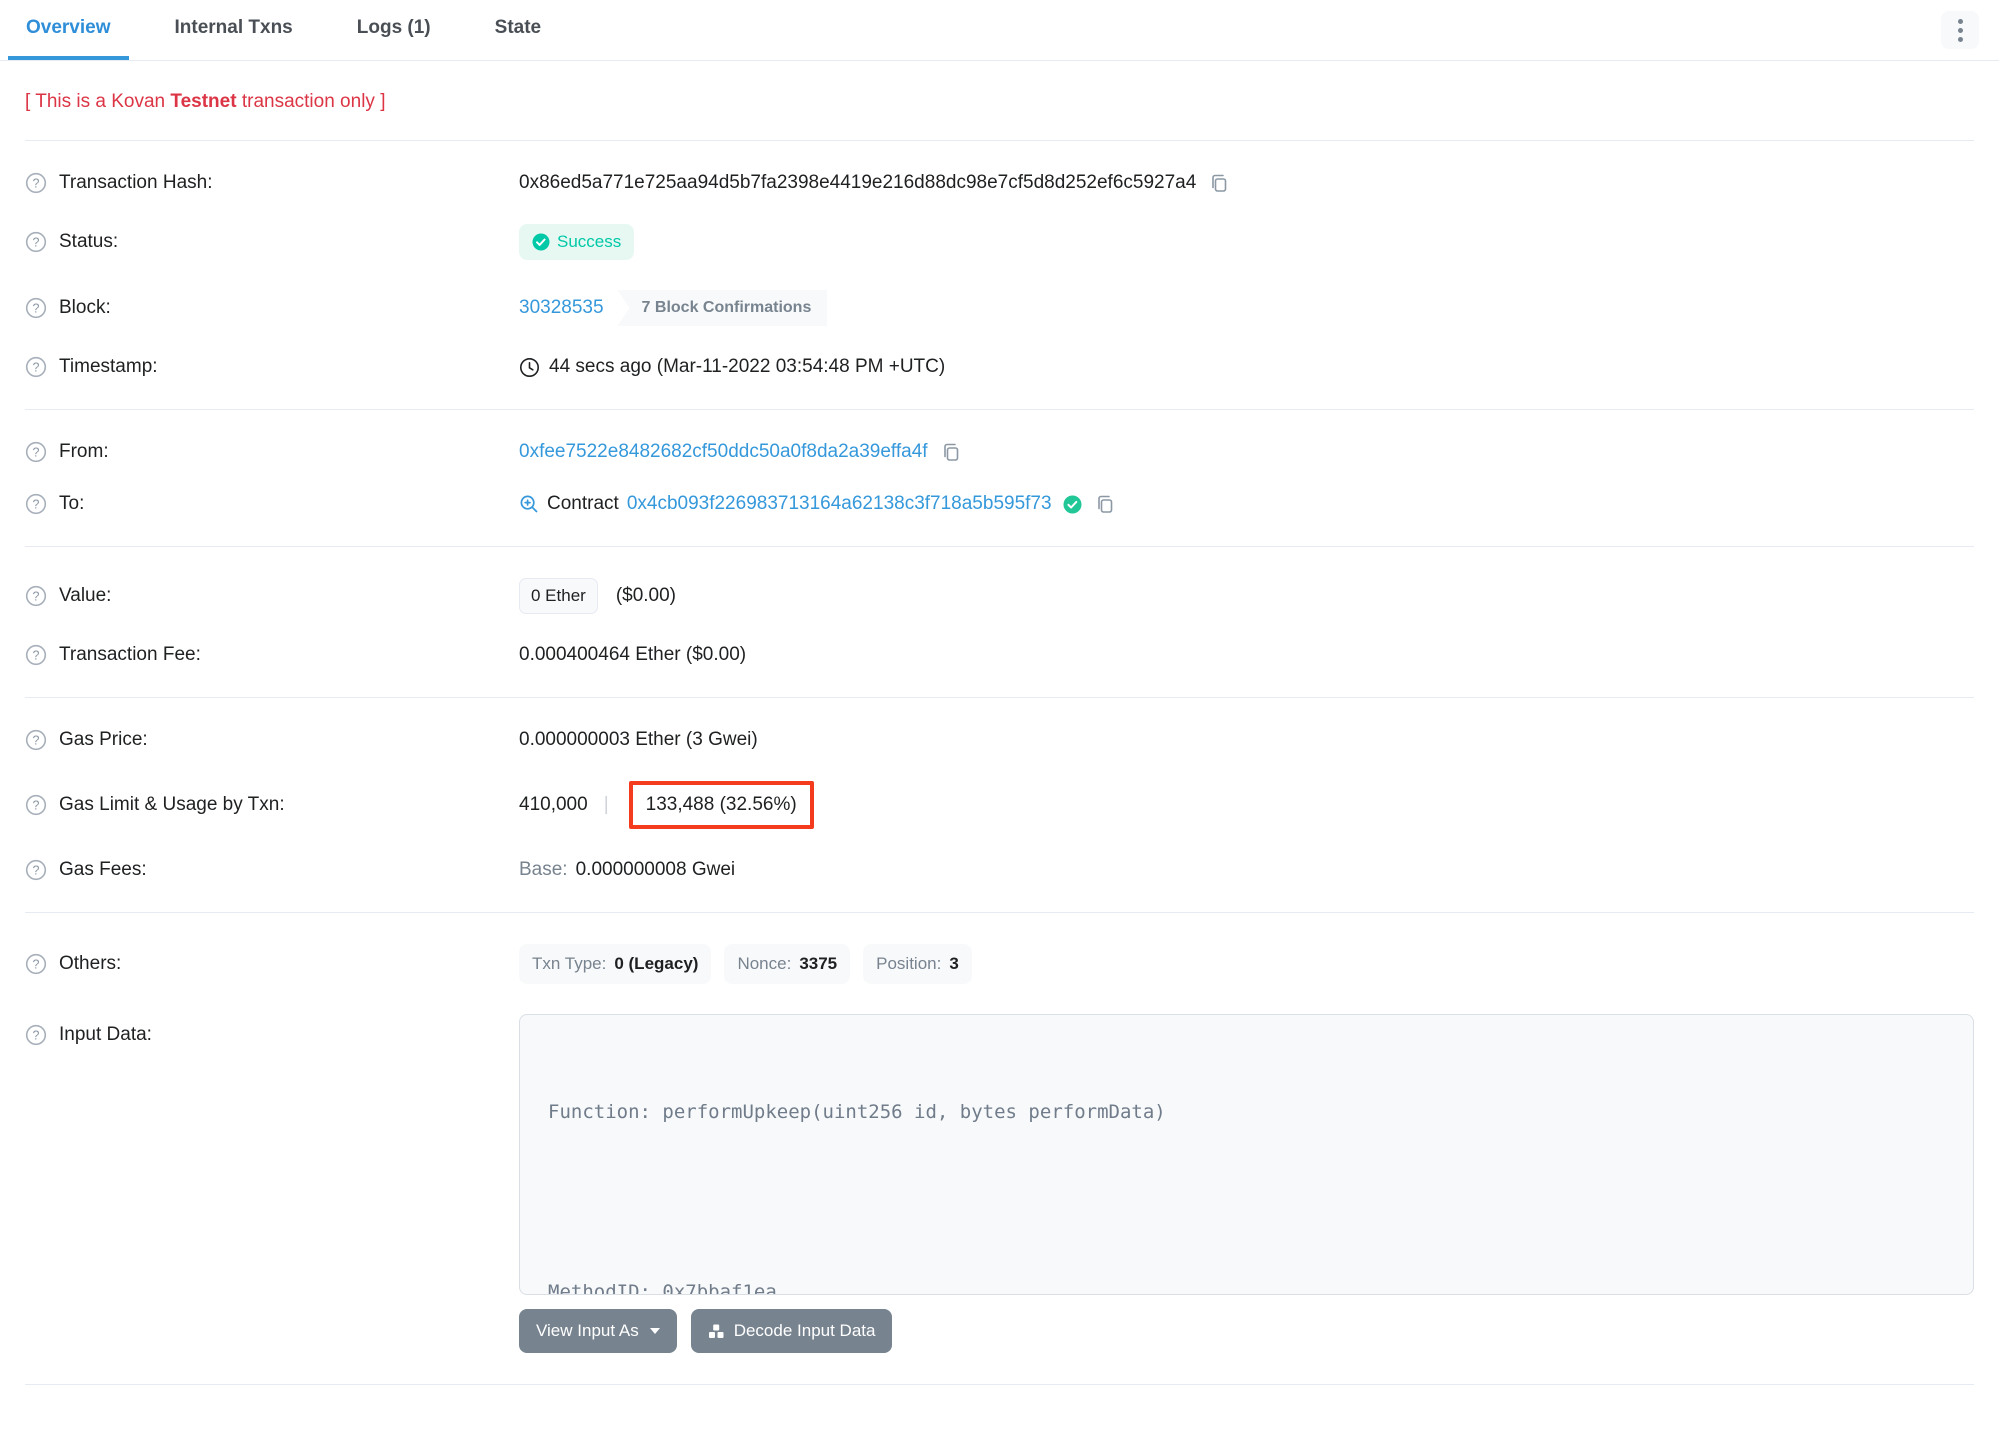 This screenshot has width=1999, height=1440. I want to click on tabbar-spacer, so click(1264, 30).